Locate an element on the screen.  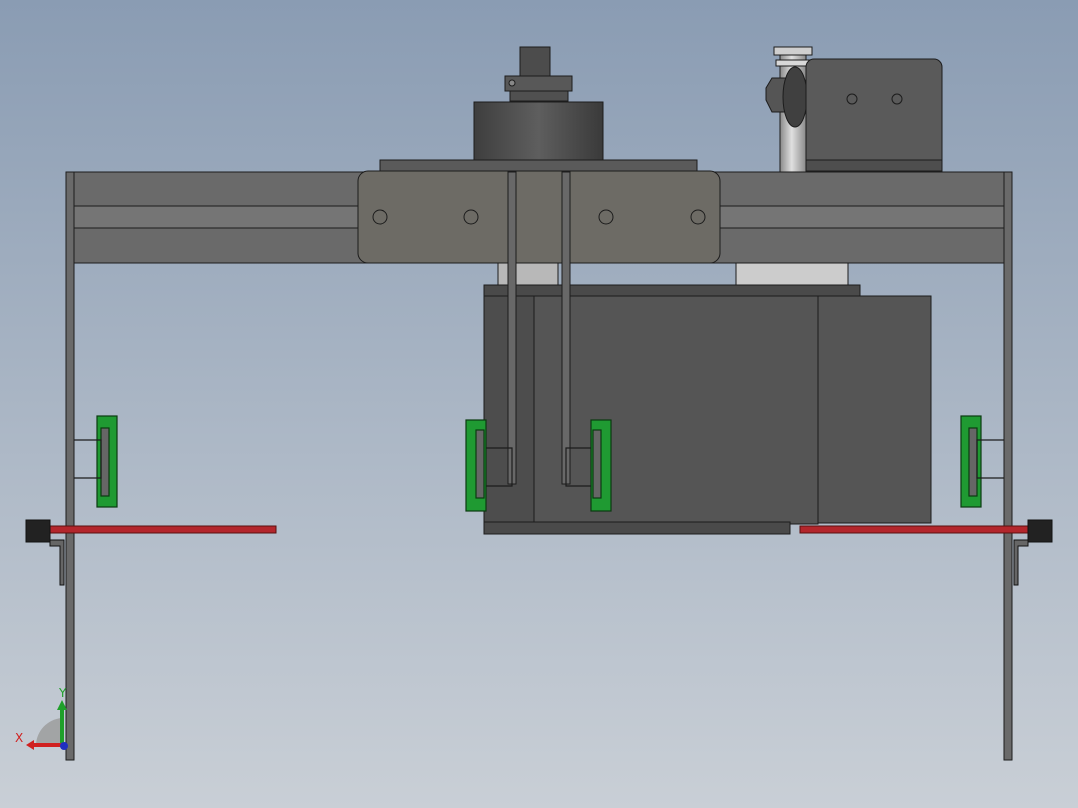
slider-plate-body is located at coordinates (539, 217).